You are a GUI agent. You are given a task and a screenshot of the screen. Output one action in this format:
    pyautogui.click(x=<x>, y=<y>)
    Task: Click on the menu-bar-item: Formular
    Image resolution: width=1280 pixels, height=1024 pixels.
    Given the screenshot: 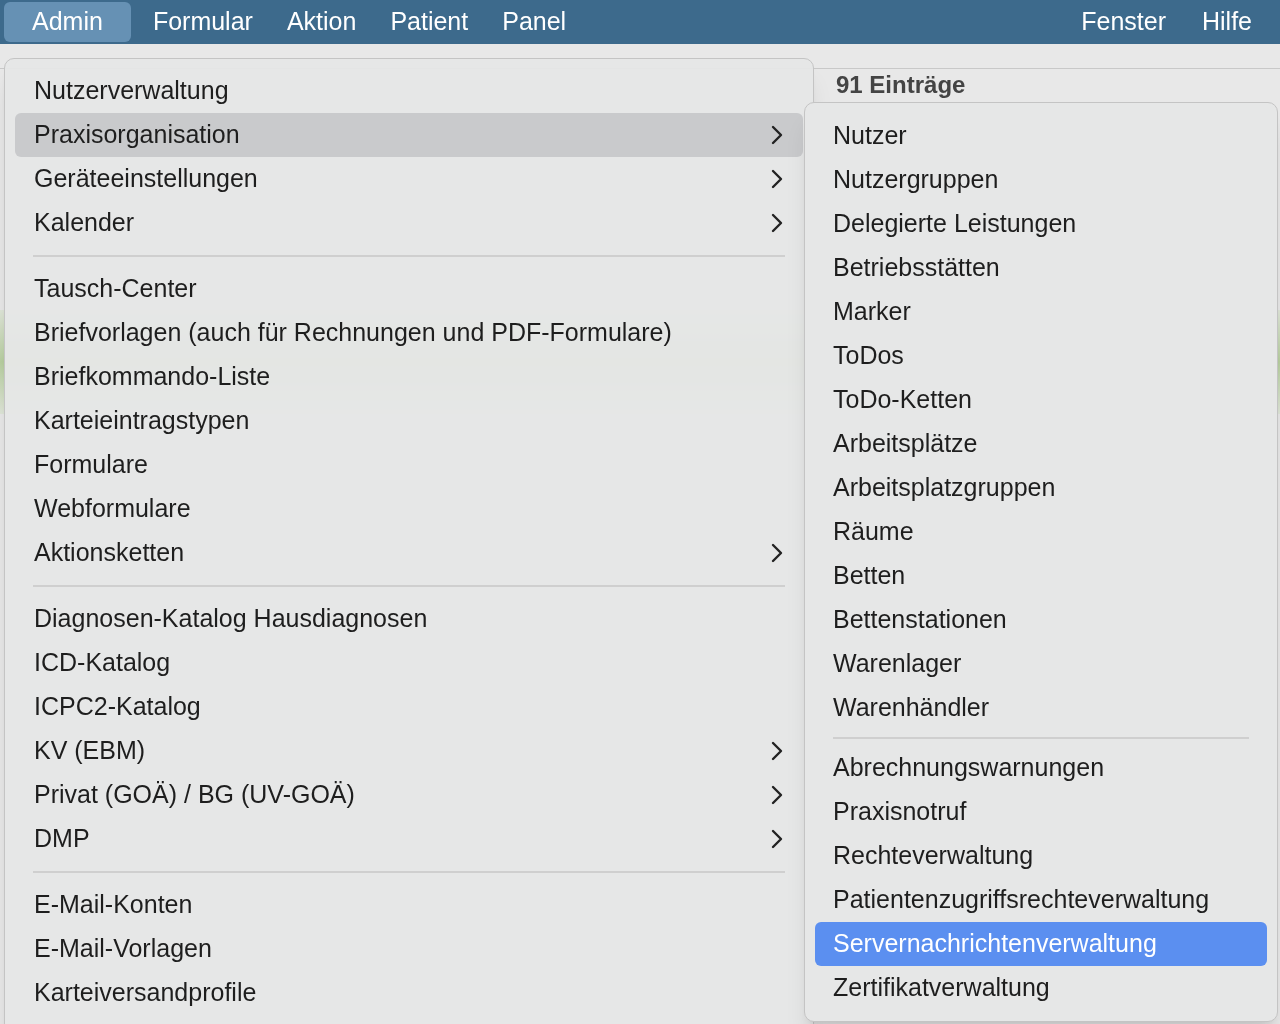 What is the action you would take?
    pyautogui.click(x=202, y=22)
    